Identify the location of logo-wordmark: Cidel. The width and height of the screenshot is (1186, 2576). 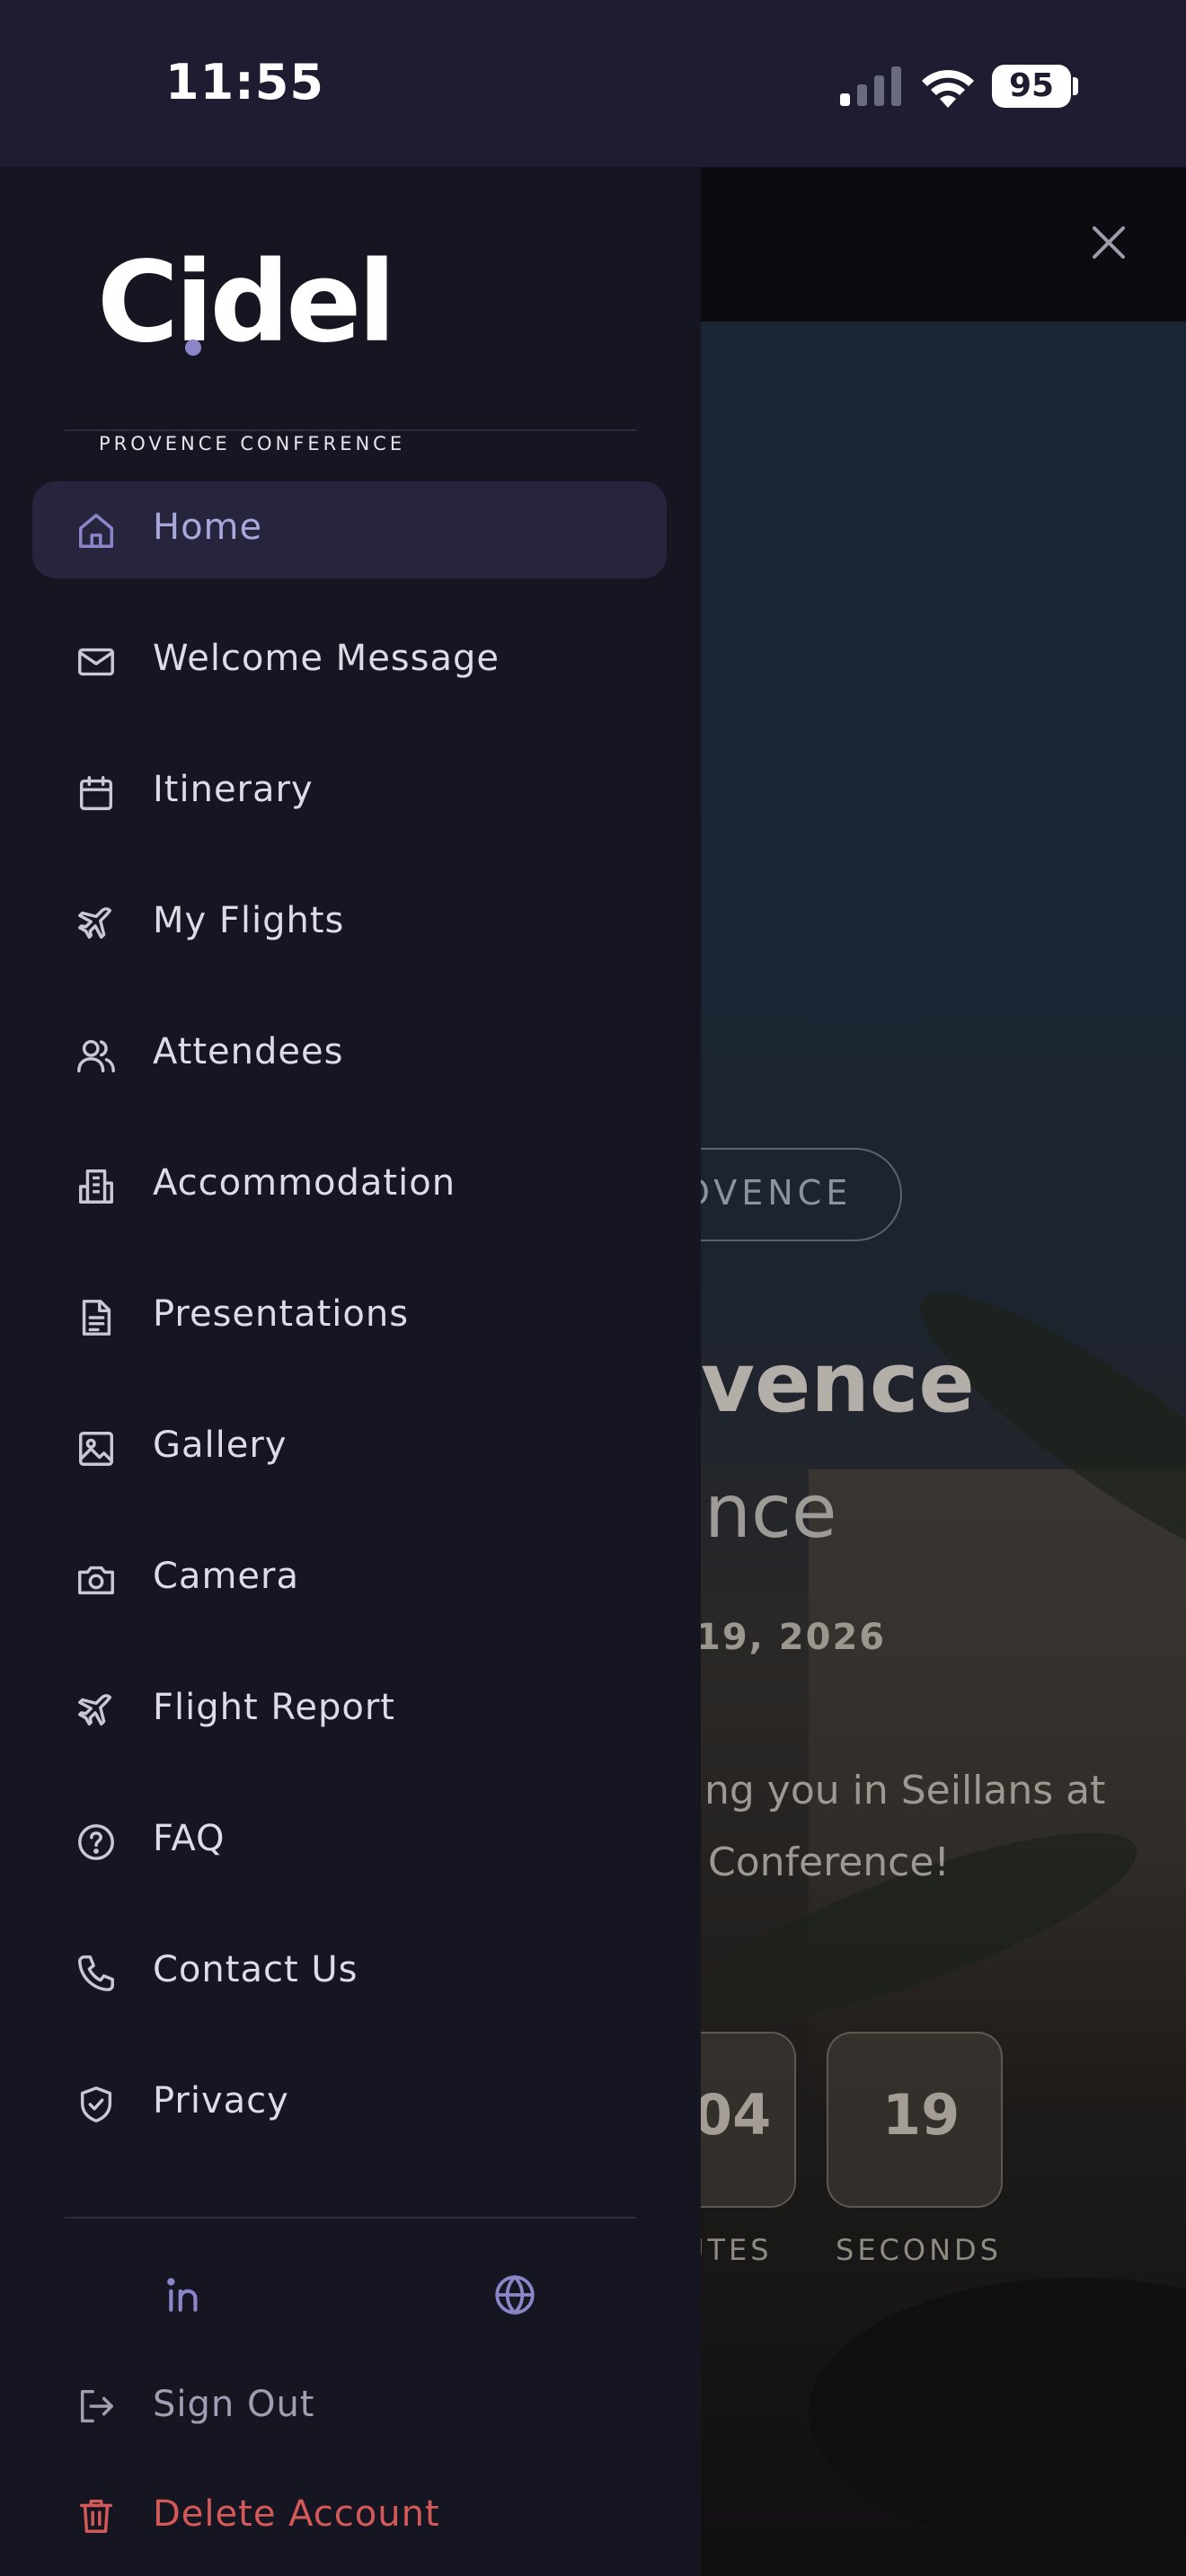
(246, 302).